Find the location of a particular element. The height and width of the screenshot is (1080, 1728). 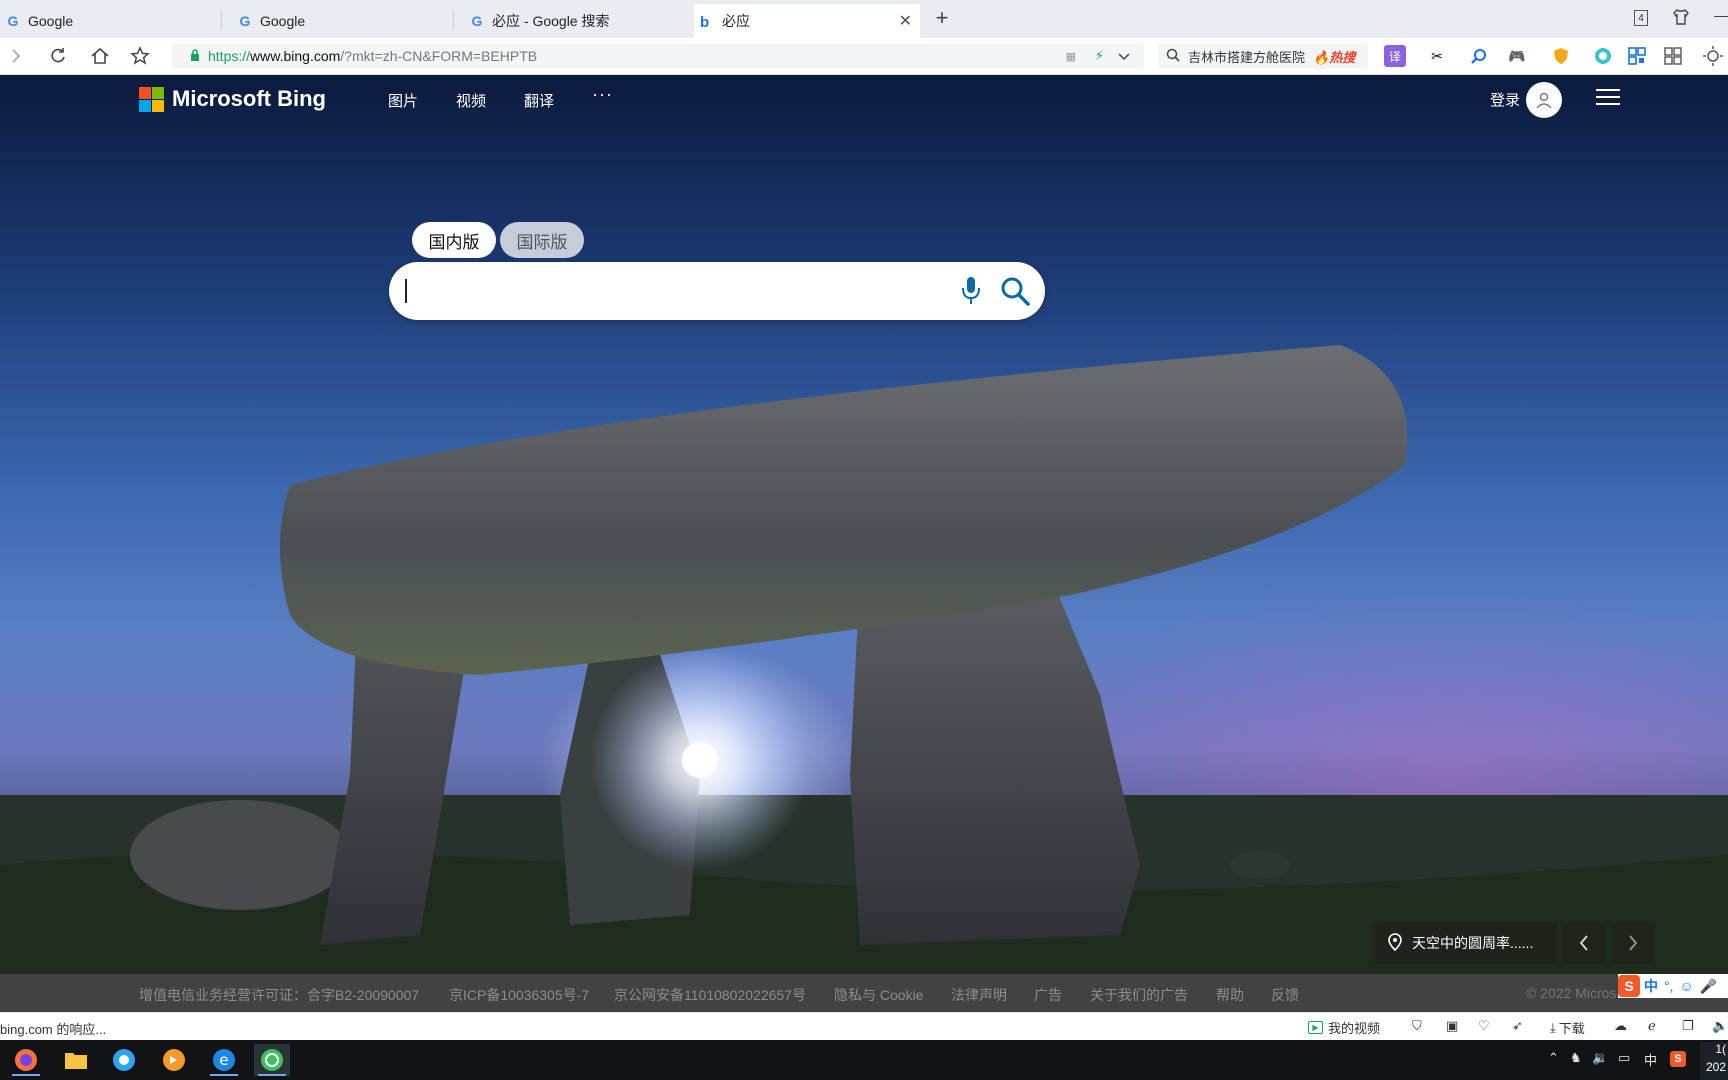

tray-chevron-up-icon: ⌃ is located at coordinates (1553, 1058).